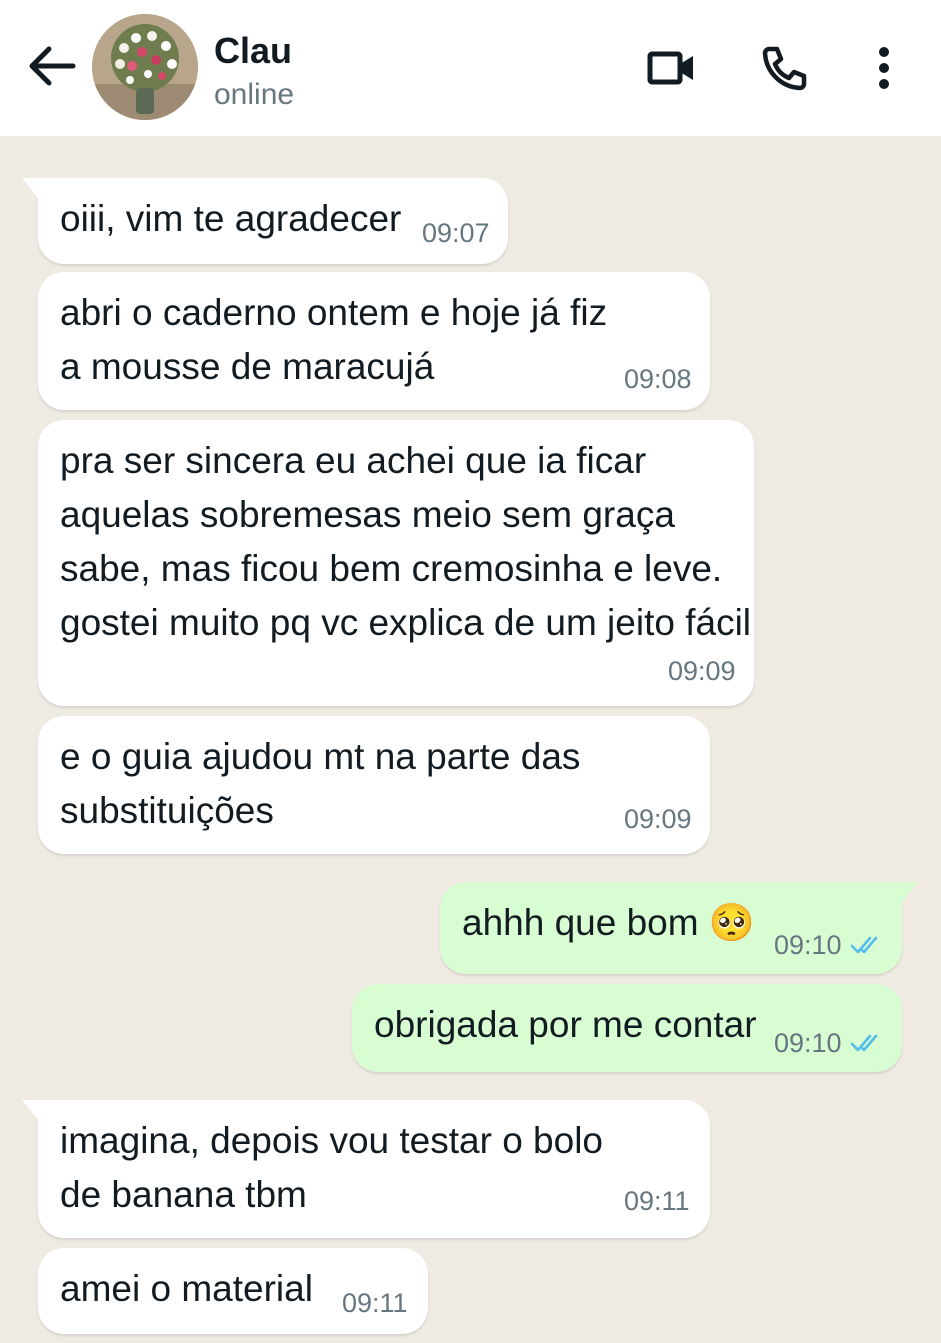 Image resolution: width=941 pixels, height=1343 pixels. What do you see at coordinates (186, 1288) in the screenshot?
I see `message-text: amei o material` at bounding box center [186, 1288].